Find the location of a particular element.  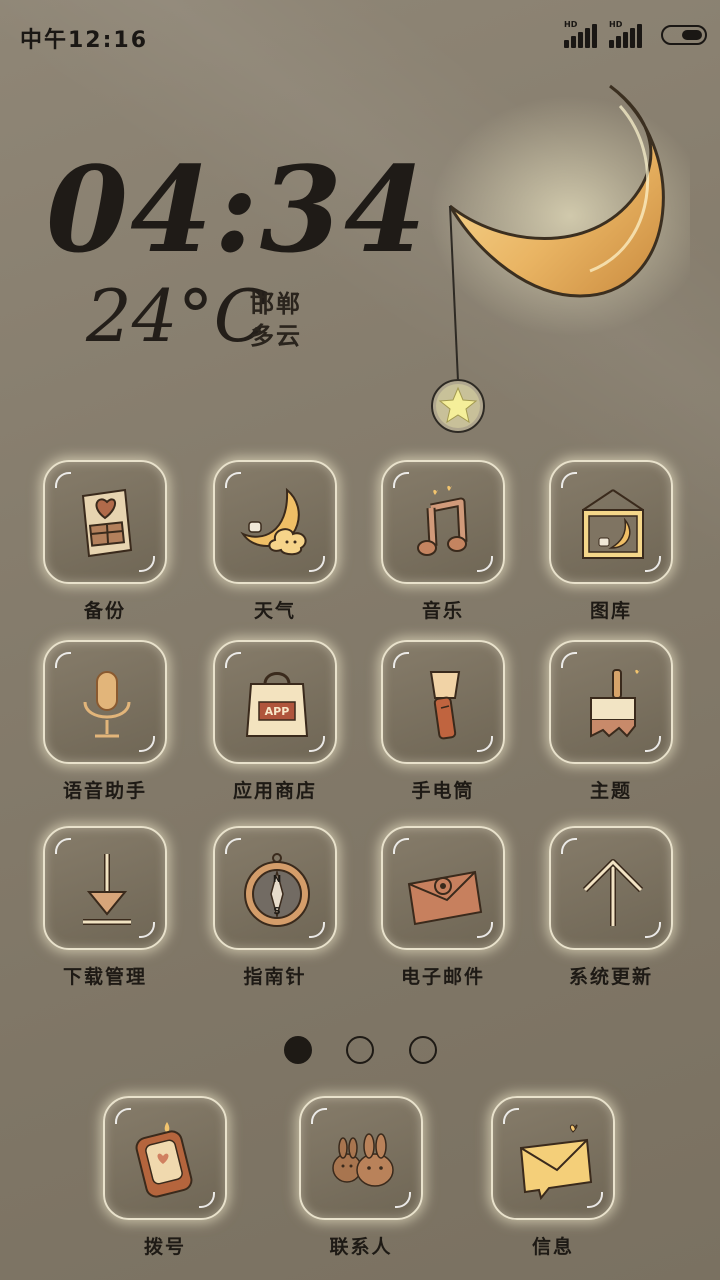

paint-brush-icon is located at coordinates (615, 703).